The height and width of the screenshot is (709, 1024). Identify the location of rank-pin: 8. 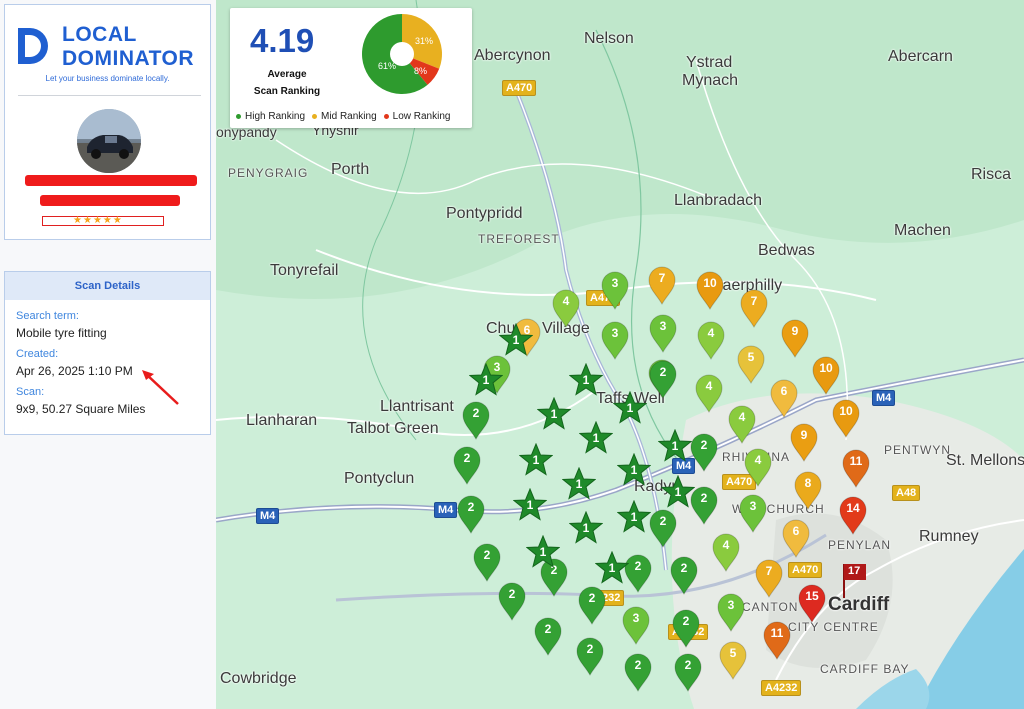
(808, 490).